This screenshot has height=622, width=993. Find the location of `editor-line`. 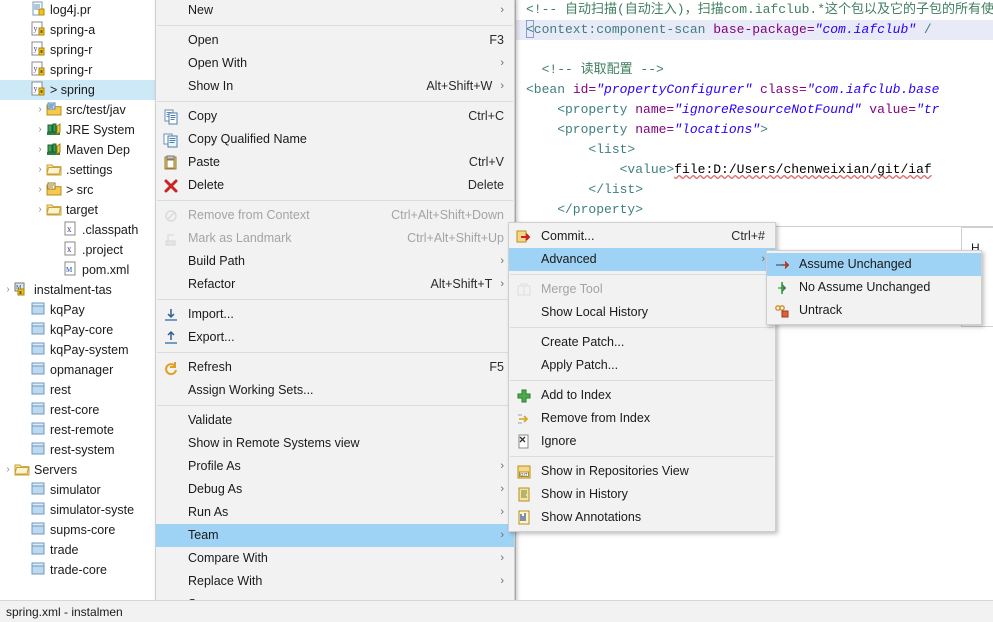

editor-line is located at coordinates (754, 50).